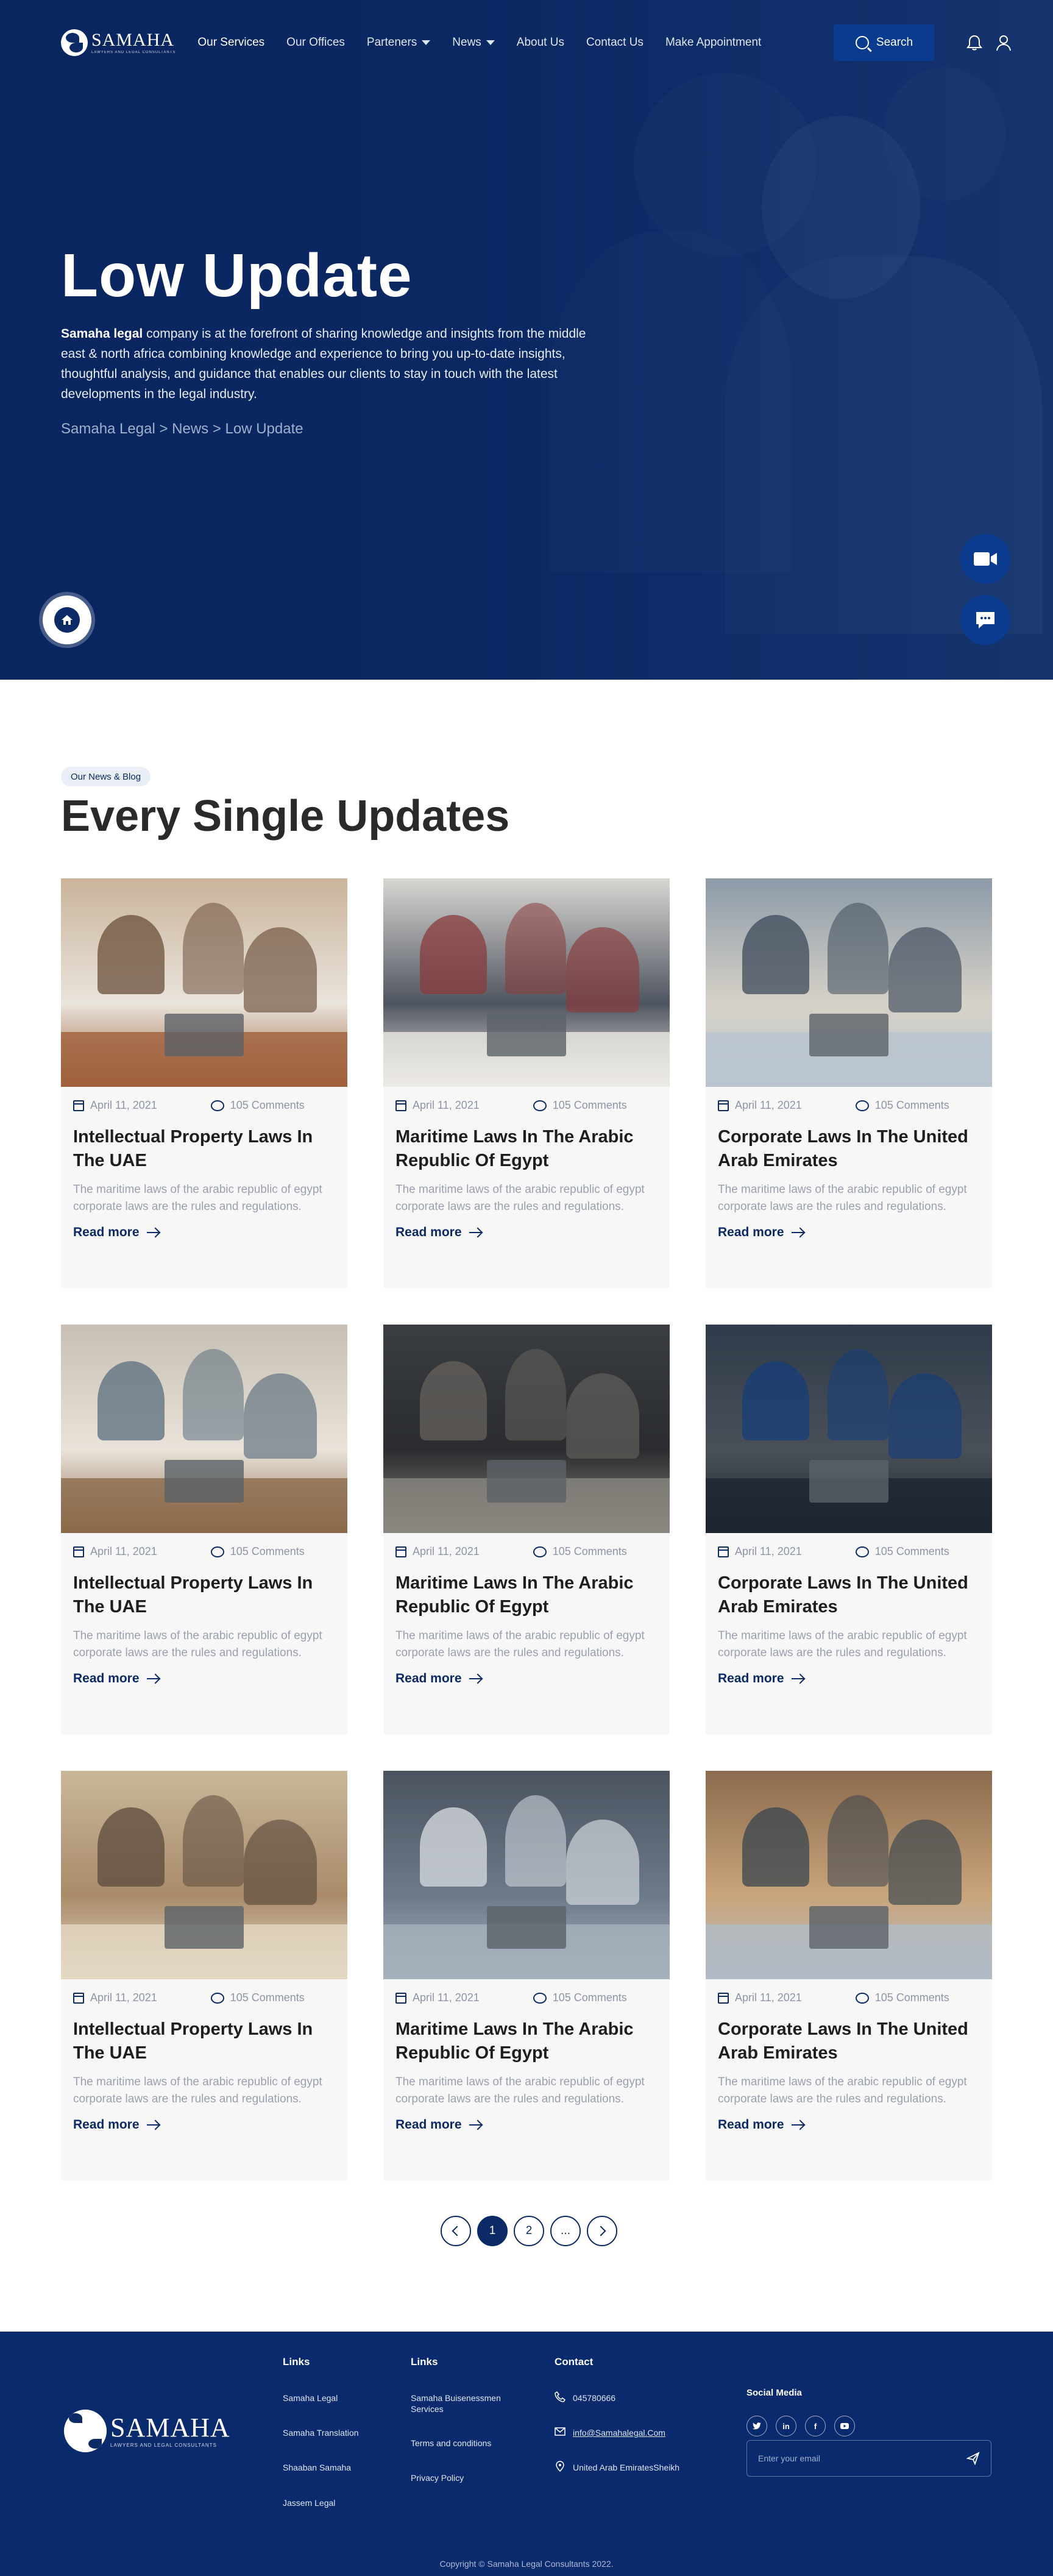 The width and height of the screenshot is (1053, 2576). Describe the element at coordinates (473, 42) in the screenshot. I see `nav-news: News` at that location.